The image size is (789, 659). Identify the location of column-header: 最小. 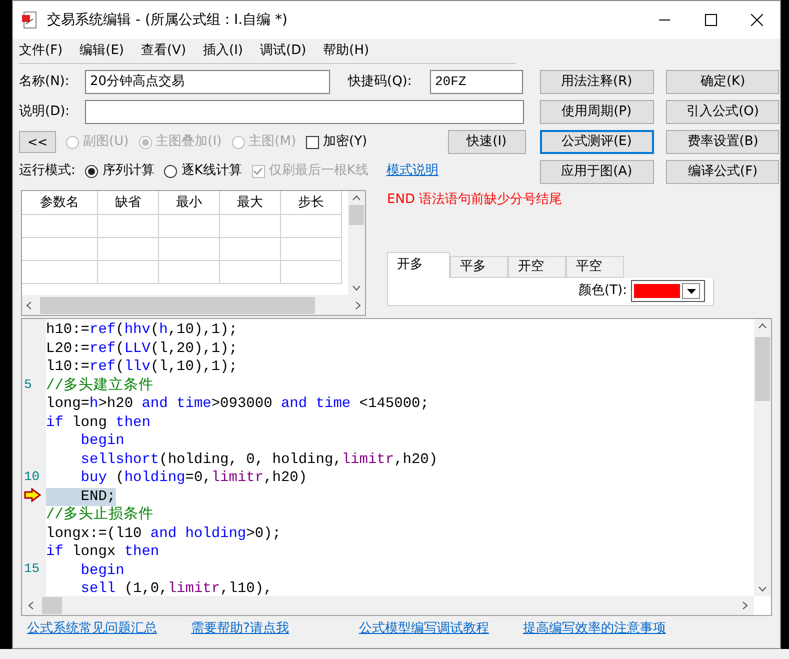
(189, 203).